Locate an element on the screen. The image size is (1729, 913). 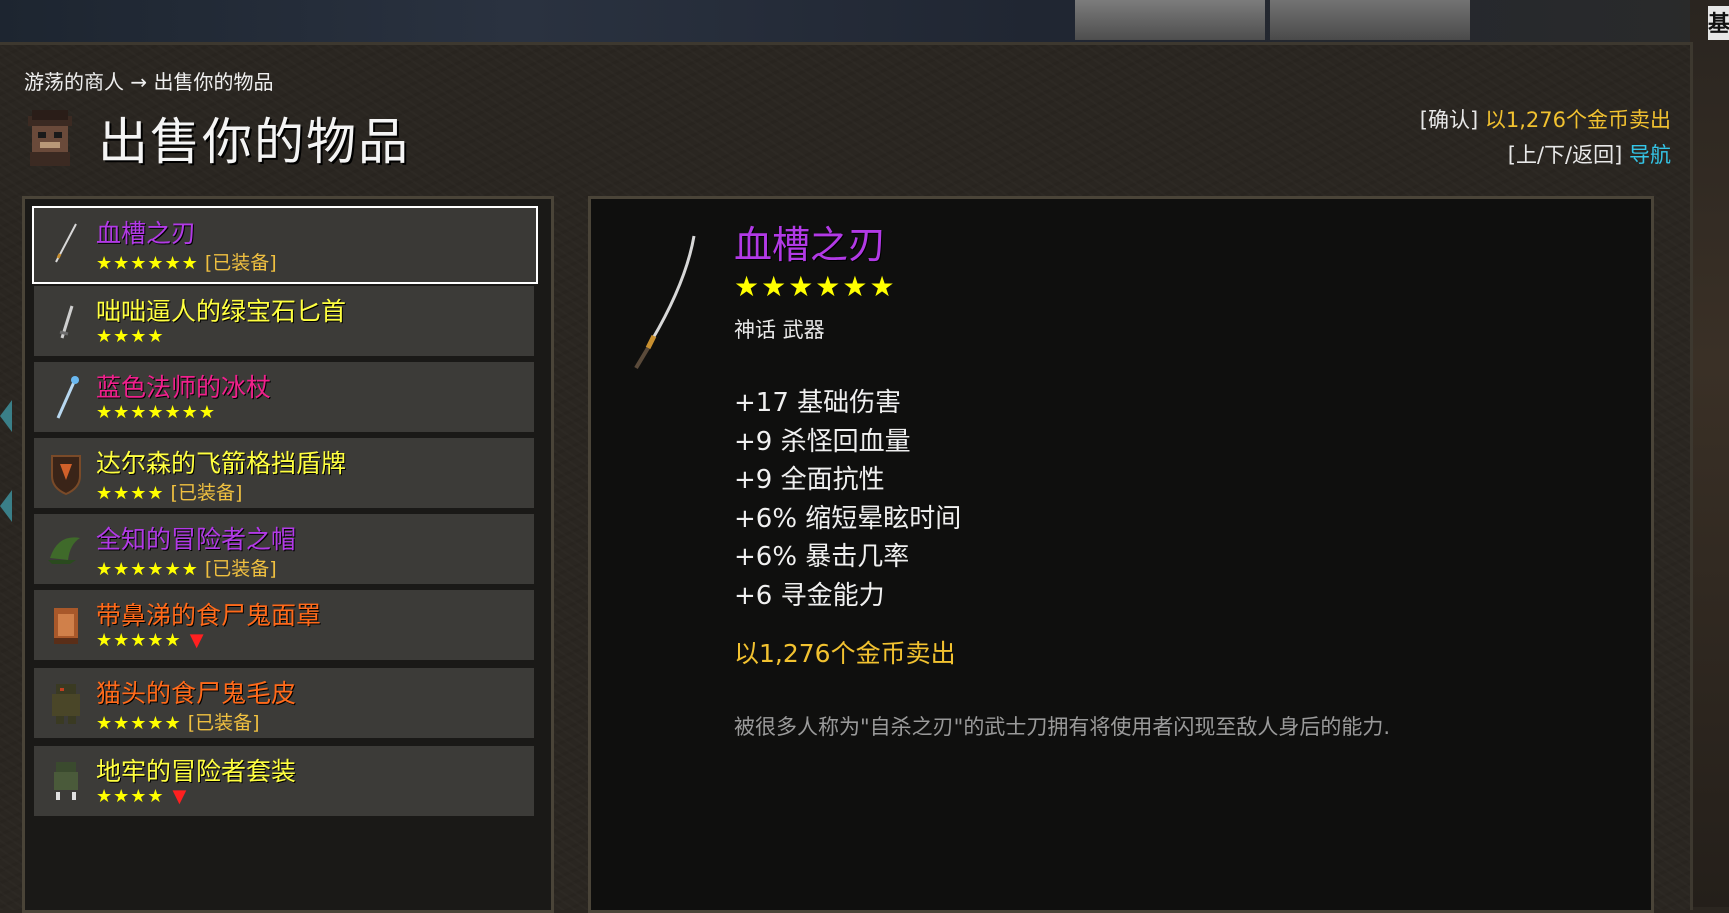
item-stat: +6 寻金能力 is located at coordinates (809, 595).